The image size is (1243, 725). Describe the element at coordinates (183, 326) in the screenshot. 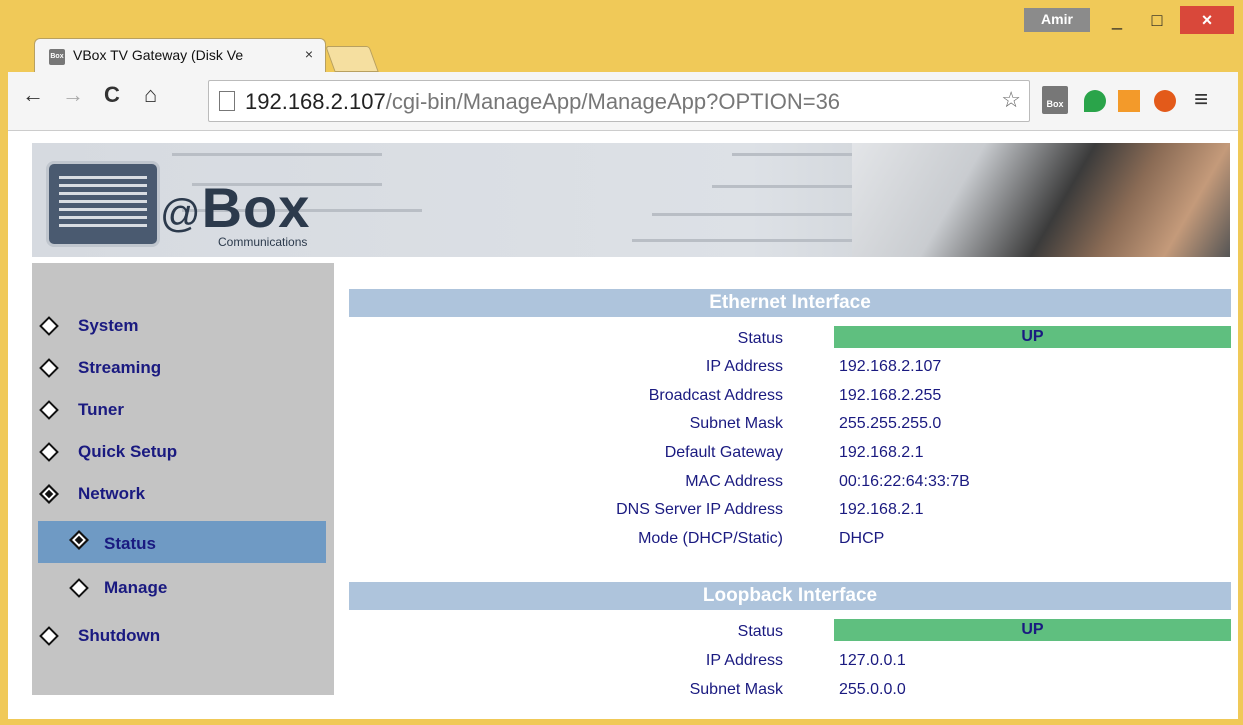

I see `sidebar-item-system: System` at that location.